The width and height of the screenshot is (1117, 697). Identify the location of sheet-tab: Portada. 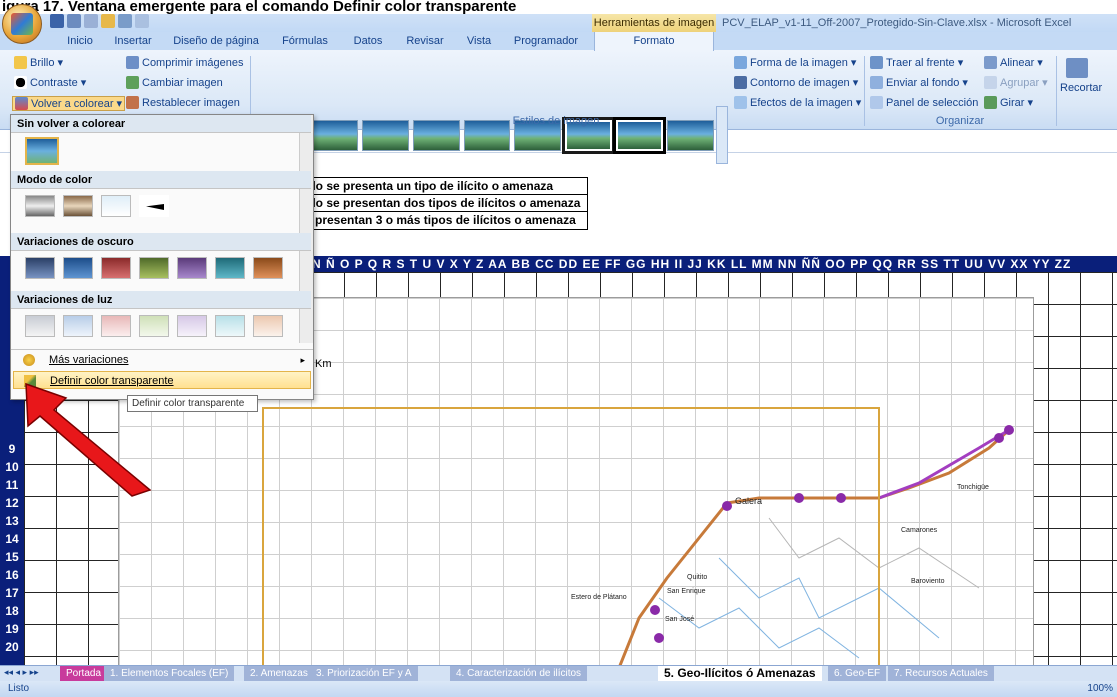
(84, 673).